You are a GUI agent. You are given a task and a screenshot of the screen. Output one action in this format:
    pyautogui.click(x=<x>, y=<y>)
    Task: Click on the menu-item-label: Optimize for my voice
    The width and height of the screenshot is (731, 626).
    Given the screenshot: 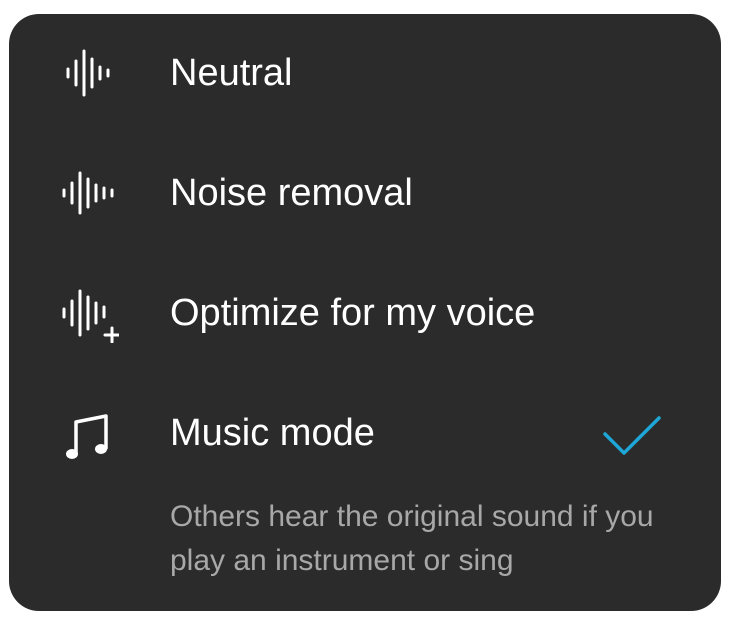 What is the action you would take?
    pyautogui.click(x=353, y=313)
    